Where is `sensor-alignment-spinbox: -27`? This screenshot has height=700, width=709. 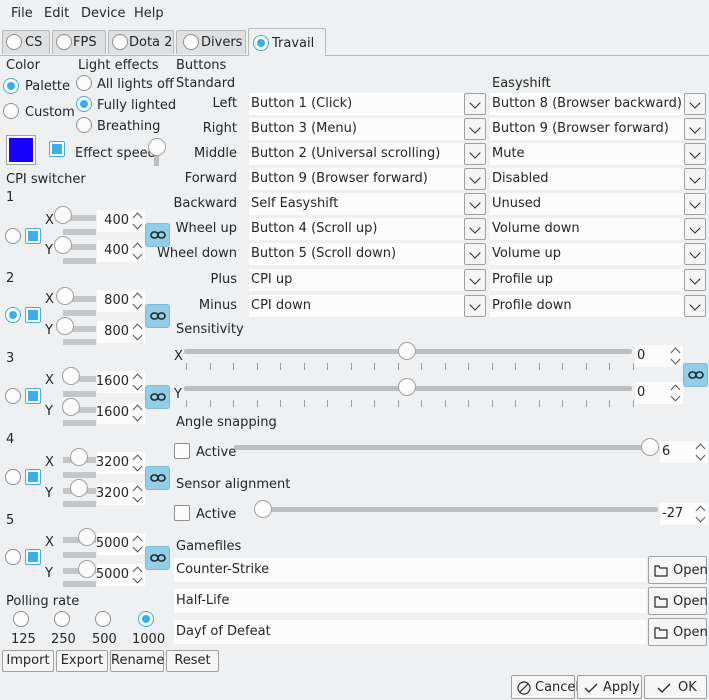 sensor-alignment-spinbox: -27 is located at coordinates (684, 514).